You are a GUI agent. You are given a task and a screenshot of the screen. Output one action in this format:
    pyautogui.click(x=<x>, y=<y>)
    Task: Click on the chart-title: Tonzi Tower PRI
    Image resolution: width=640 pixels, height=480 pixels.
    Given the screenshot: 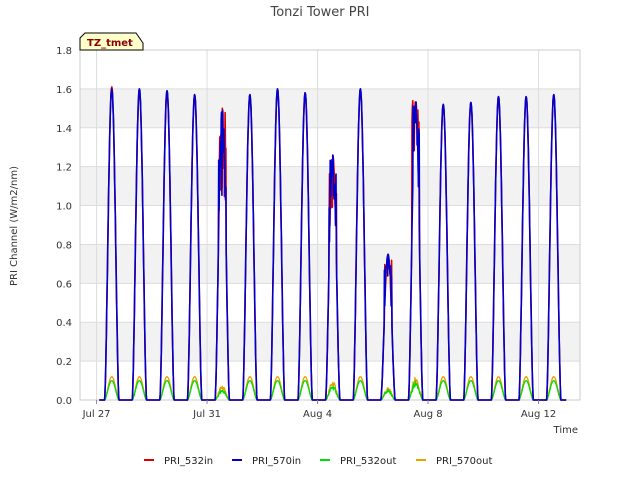 What is the action you would take?
    pyautogui.click(x=320, y=12)
    